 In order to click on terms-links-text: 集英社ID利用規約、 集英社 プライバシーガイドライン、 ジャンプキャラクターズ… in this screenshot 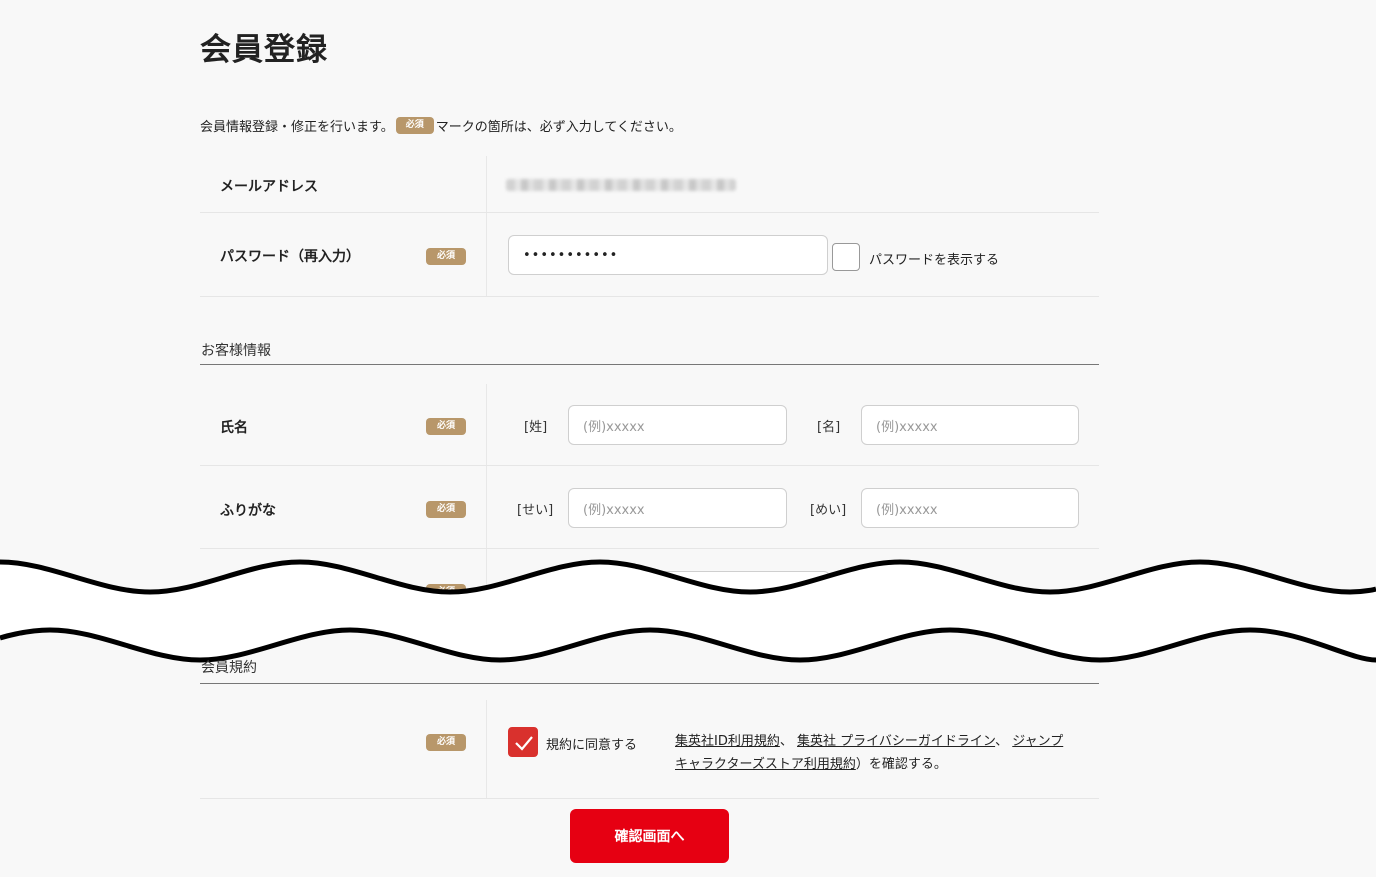, I will do `click(875, 753)`.